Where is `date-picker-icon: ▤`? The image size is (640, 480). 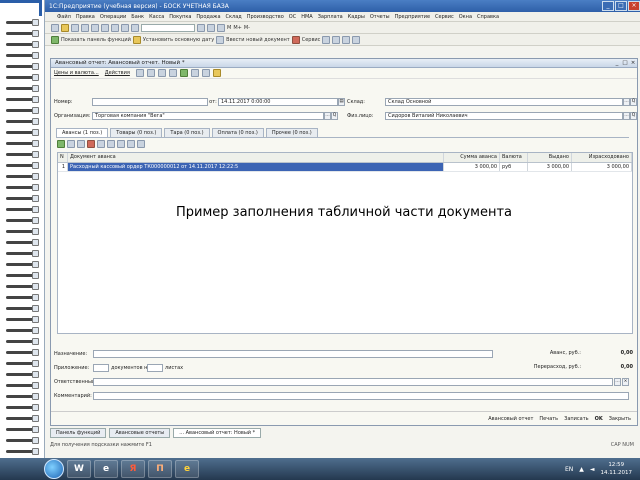
date-picker-icon: ▤ is located at coordinates (341, 101).